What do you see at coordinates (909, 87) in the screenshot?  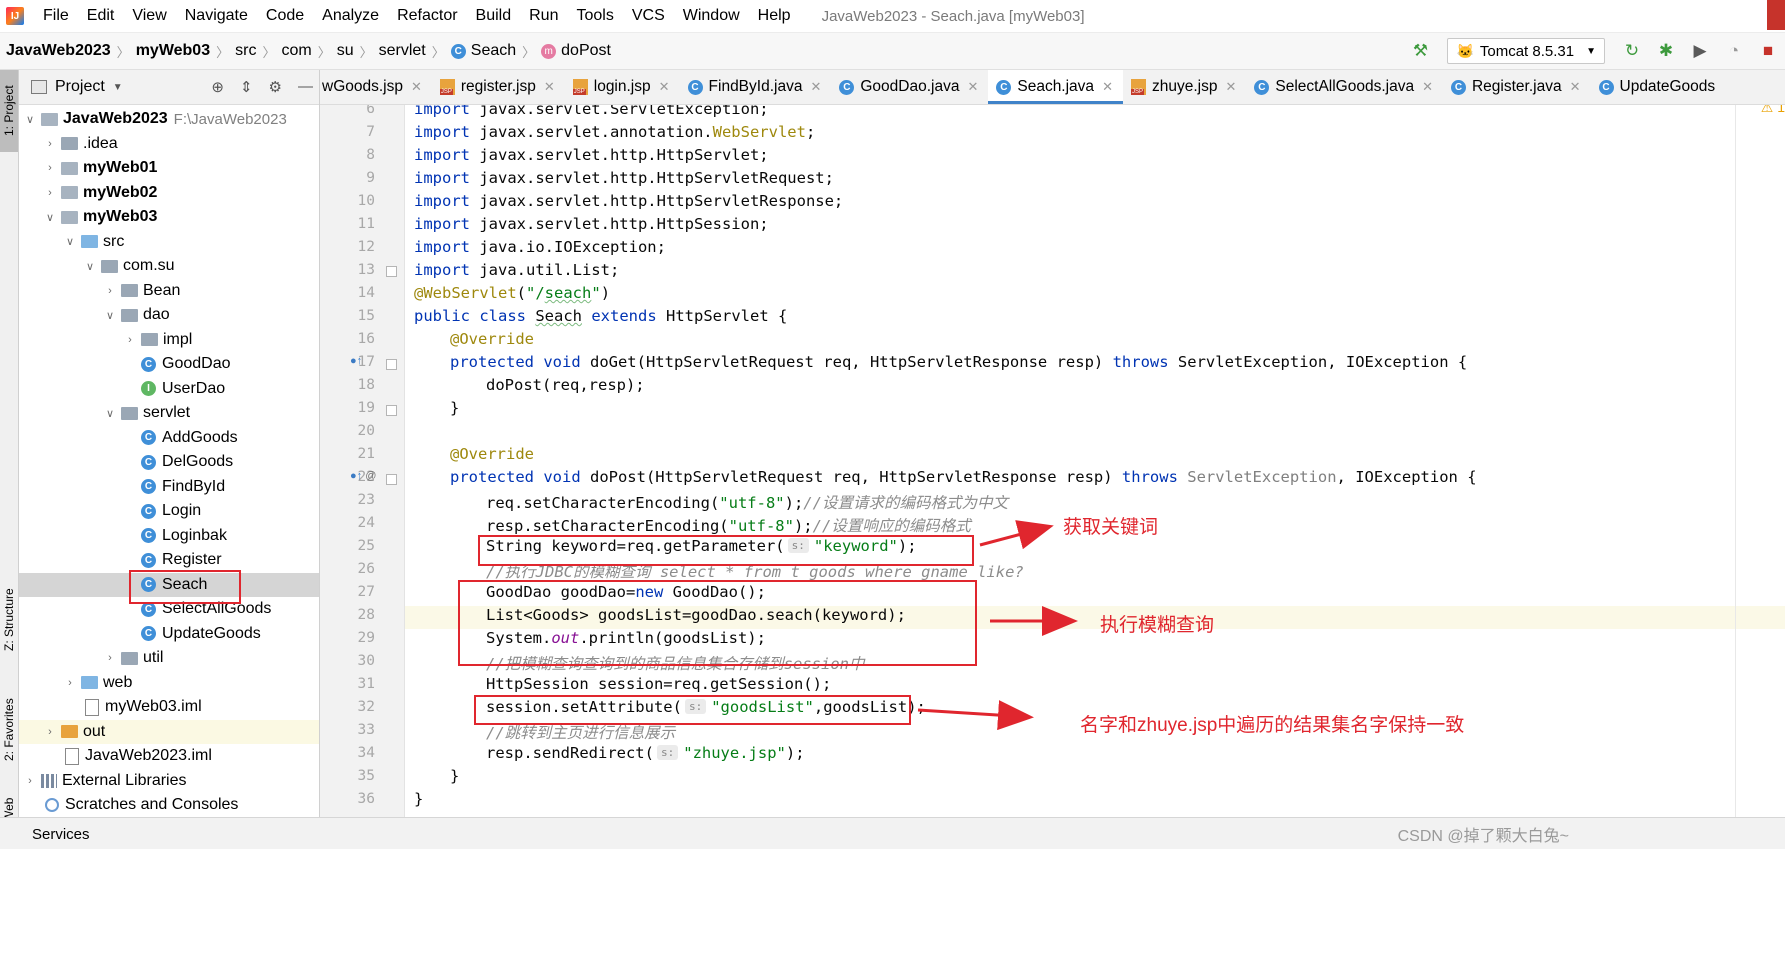 I see `tab-gooddao-java: C GoodDao.java ✕` at bounding box center [909, 87].